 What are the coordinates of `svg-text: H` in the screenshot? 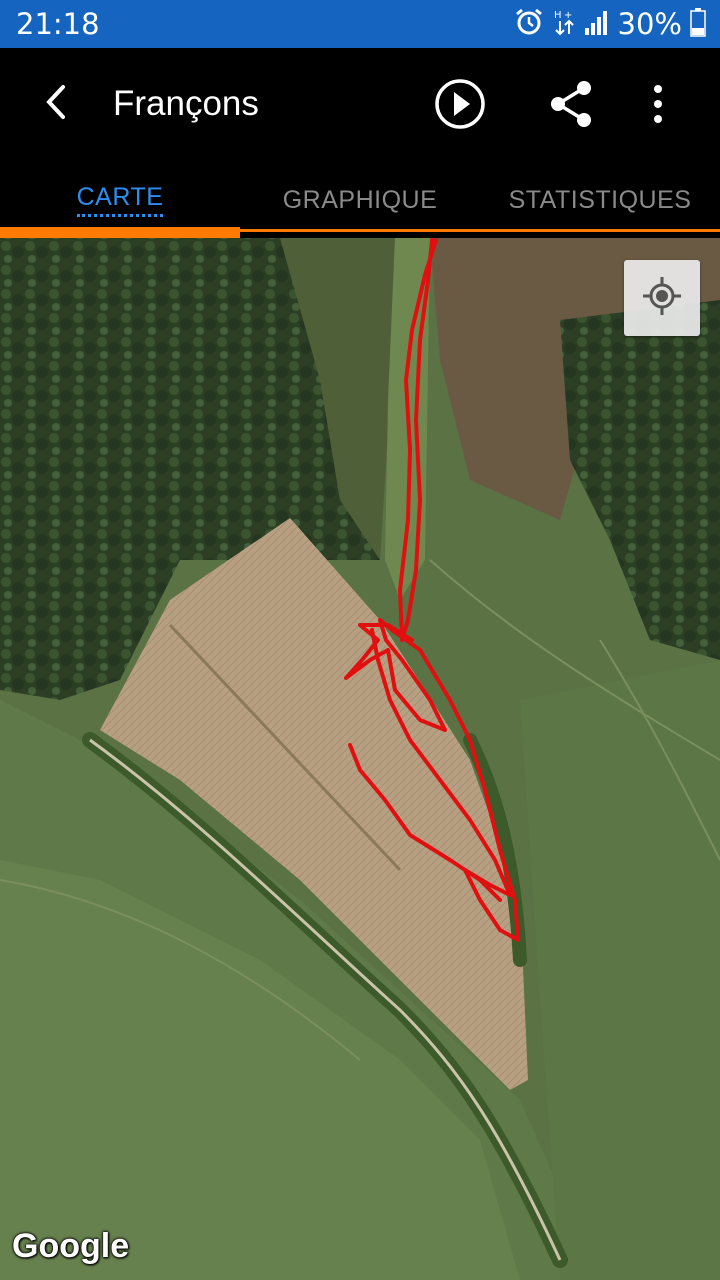 It's located at (558, 15).